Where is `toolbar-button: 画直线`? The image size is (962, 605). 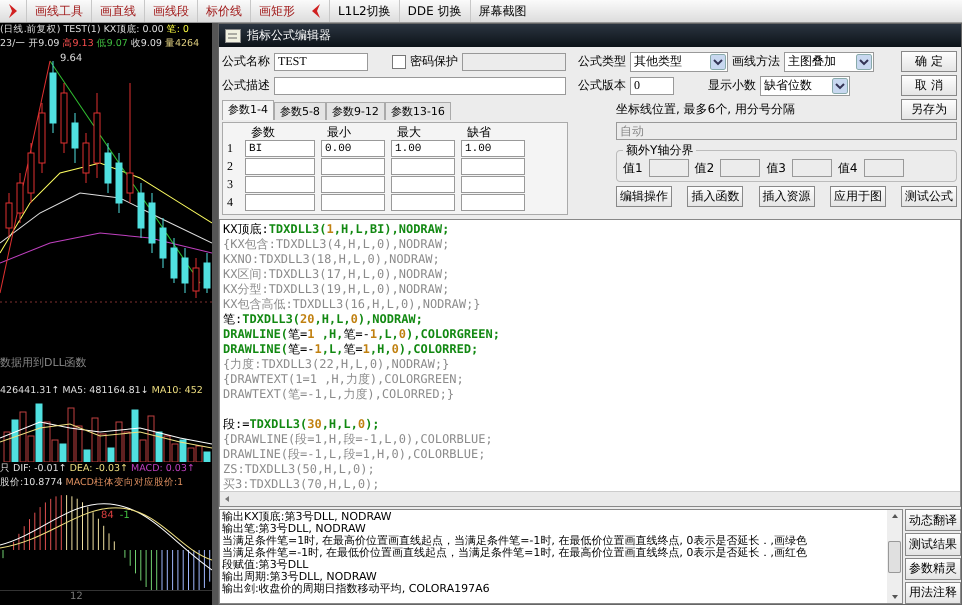
toolbar-button: 画直线 is located at coordinates (117, 11).